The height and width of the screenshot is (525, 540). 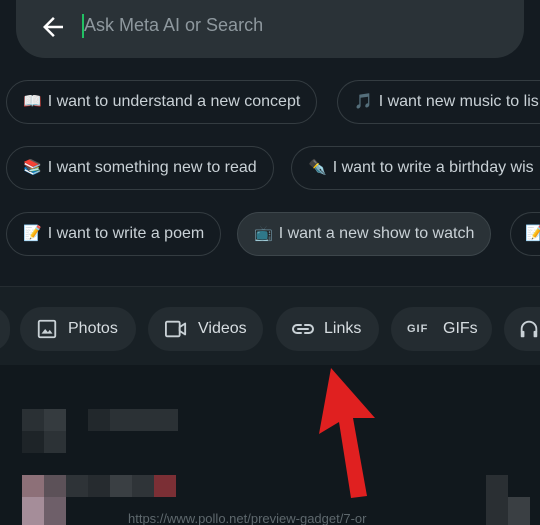 What do you see at coordinates (53, 27) in the screenshot?
I see `back-arrow-icon` at bounding box center [53, 27].